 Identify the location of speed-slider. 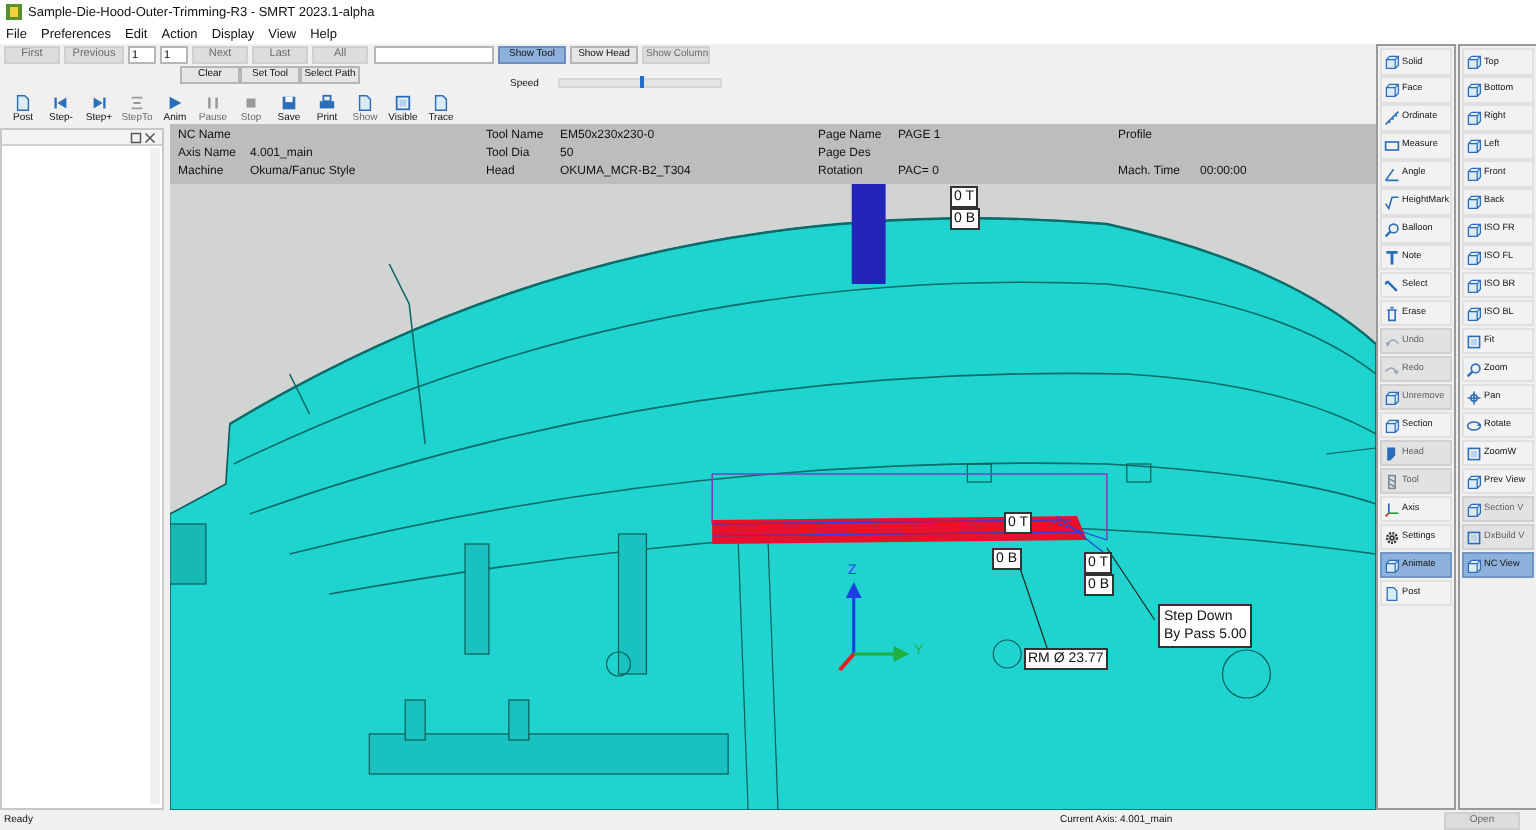
(640, 83).